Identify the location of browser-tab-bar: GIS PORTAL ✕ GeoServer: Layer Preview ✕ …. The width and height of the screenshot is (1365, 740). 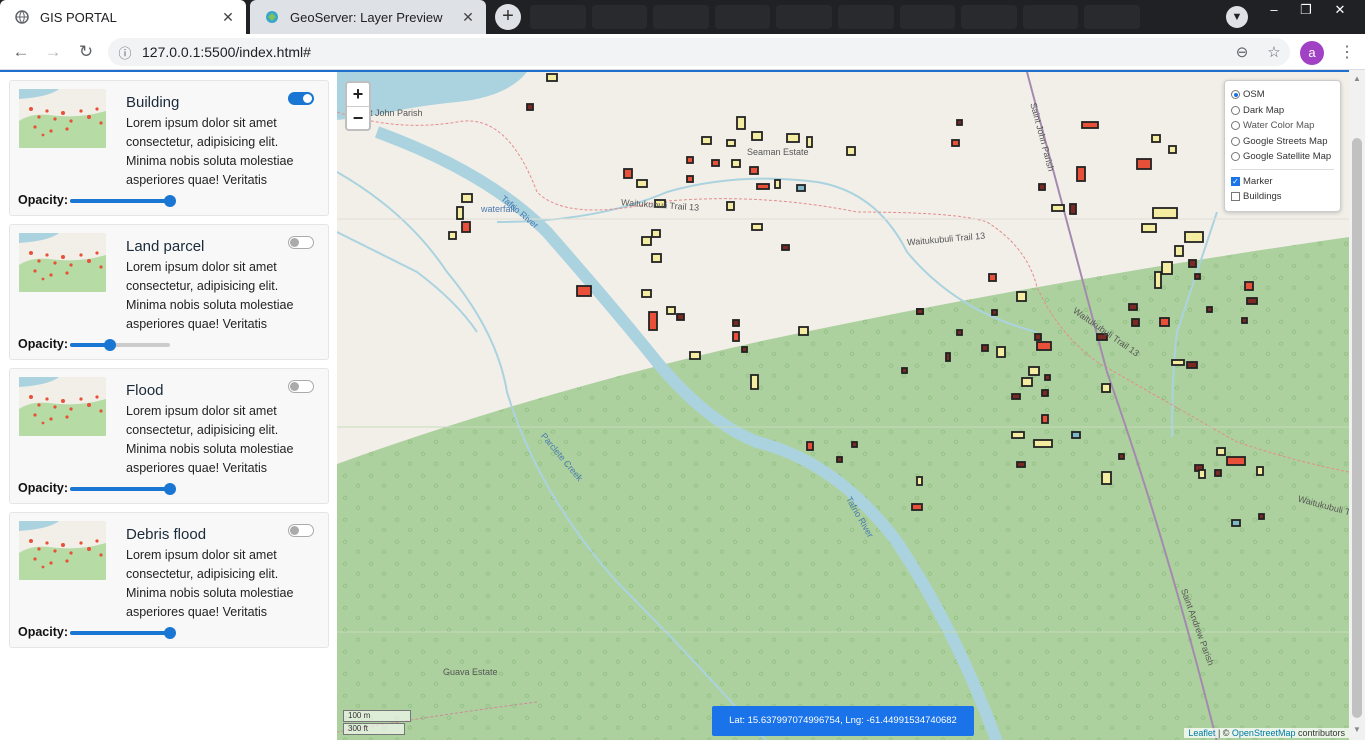
(682, 17).